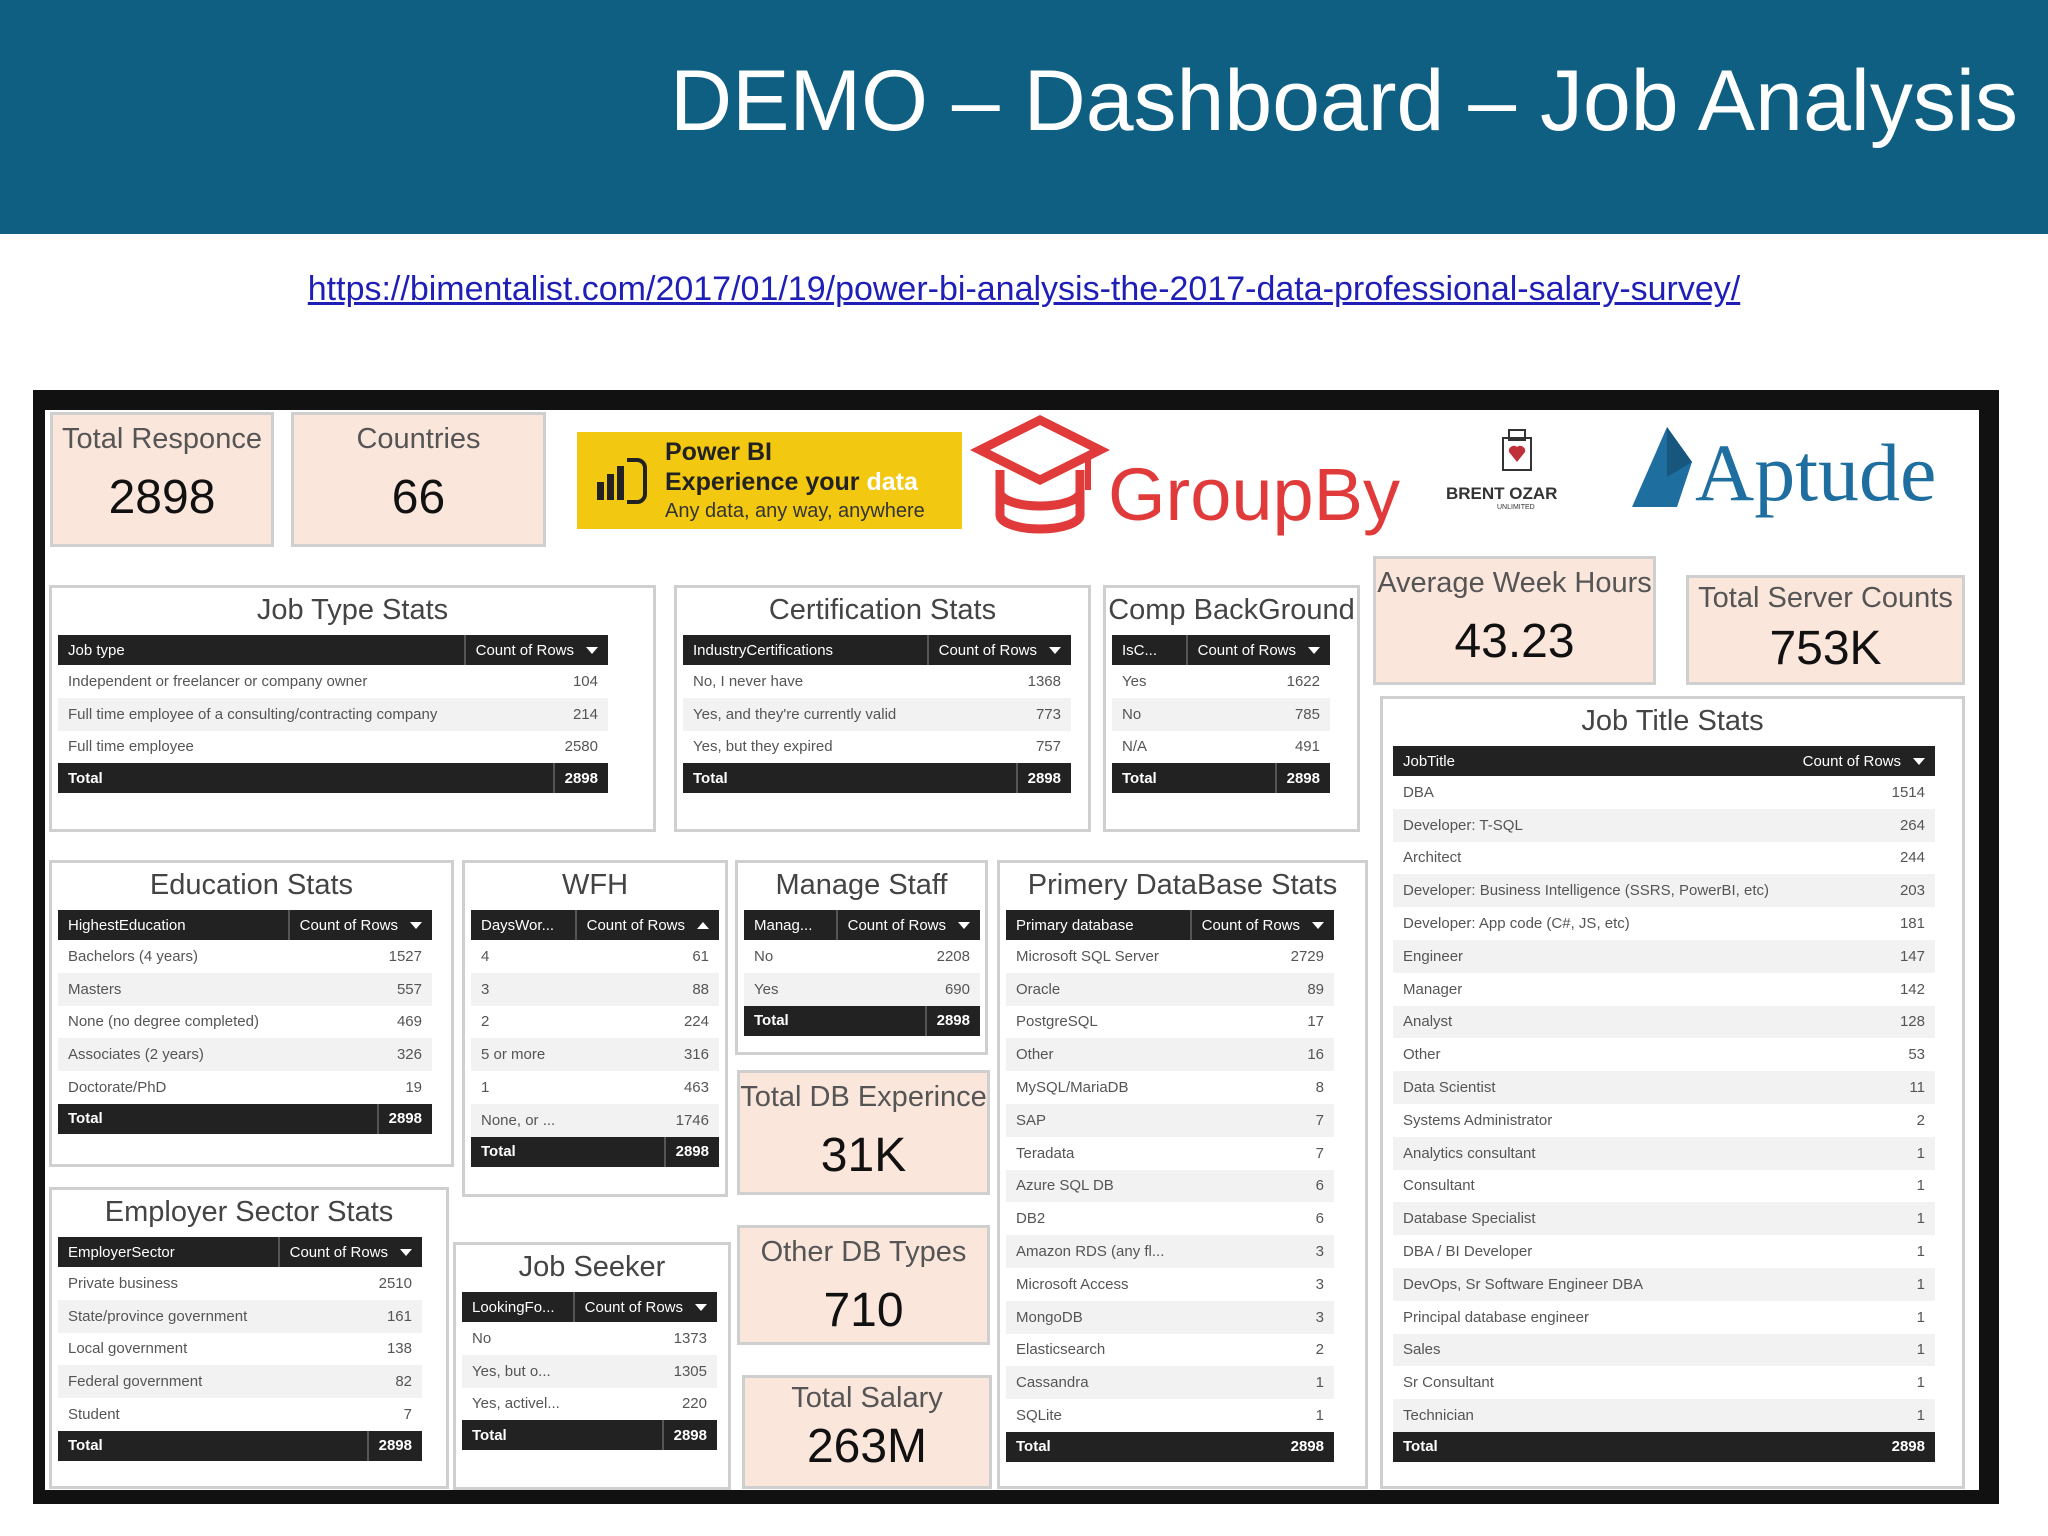 The image size is (2048, 1536). What do you see at coordinates (240, 1382) in the screenshot?
I see `table-row: Federal government 82` at bounding box center [240, 1382].